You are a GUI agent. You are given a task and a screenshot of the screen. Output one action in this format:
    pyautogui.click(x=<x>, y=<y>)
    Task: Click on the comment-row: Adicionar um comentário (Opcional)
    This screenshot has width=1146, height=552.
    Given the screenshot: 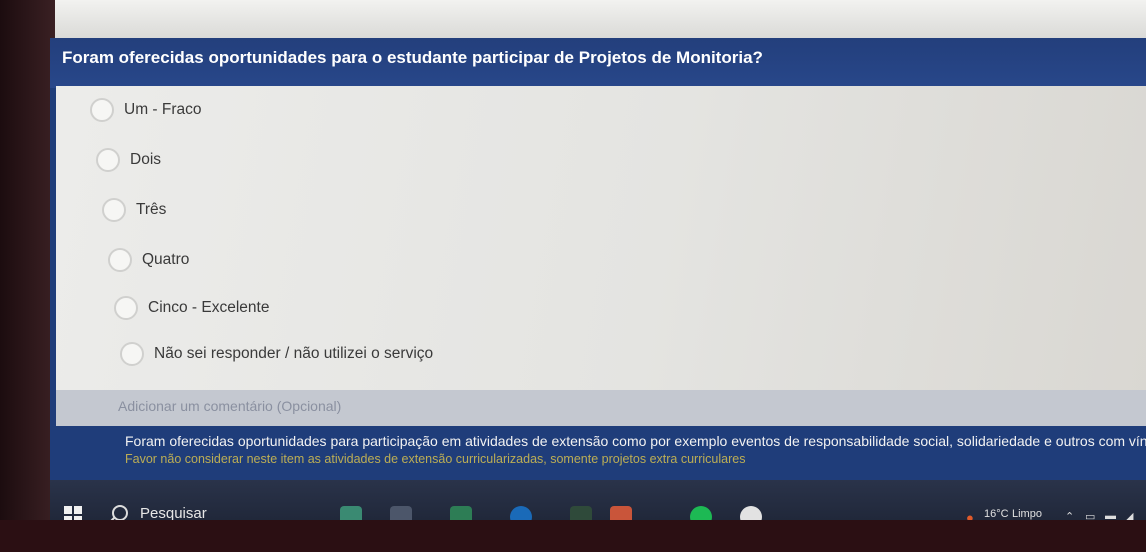 What is the action you would take?
    pyautogui.click(x=601, y=408)
    